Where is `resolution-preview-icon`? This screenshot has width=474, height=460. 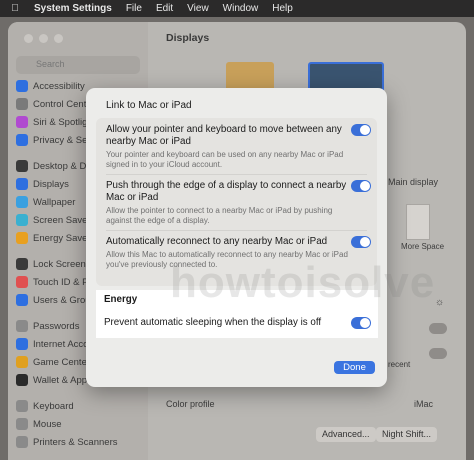 resolution-preview-icon is located at coordinates (418, 222).